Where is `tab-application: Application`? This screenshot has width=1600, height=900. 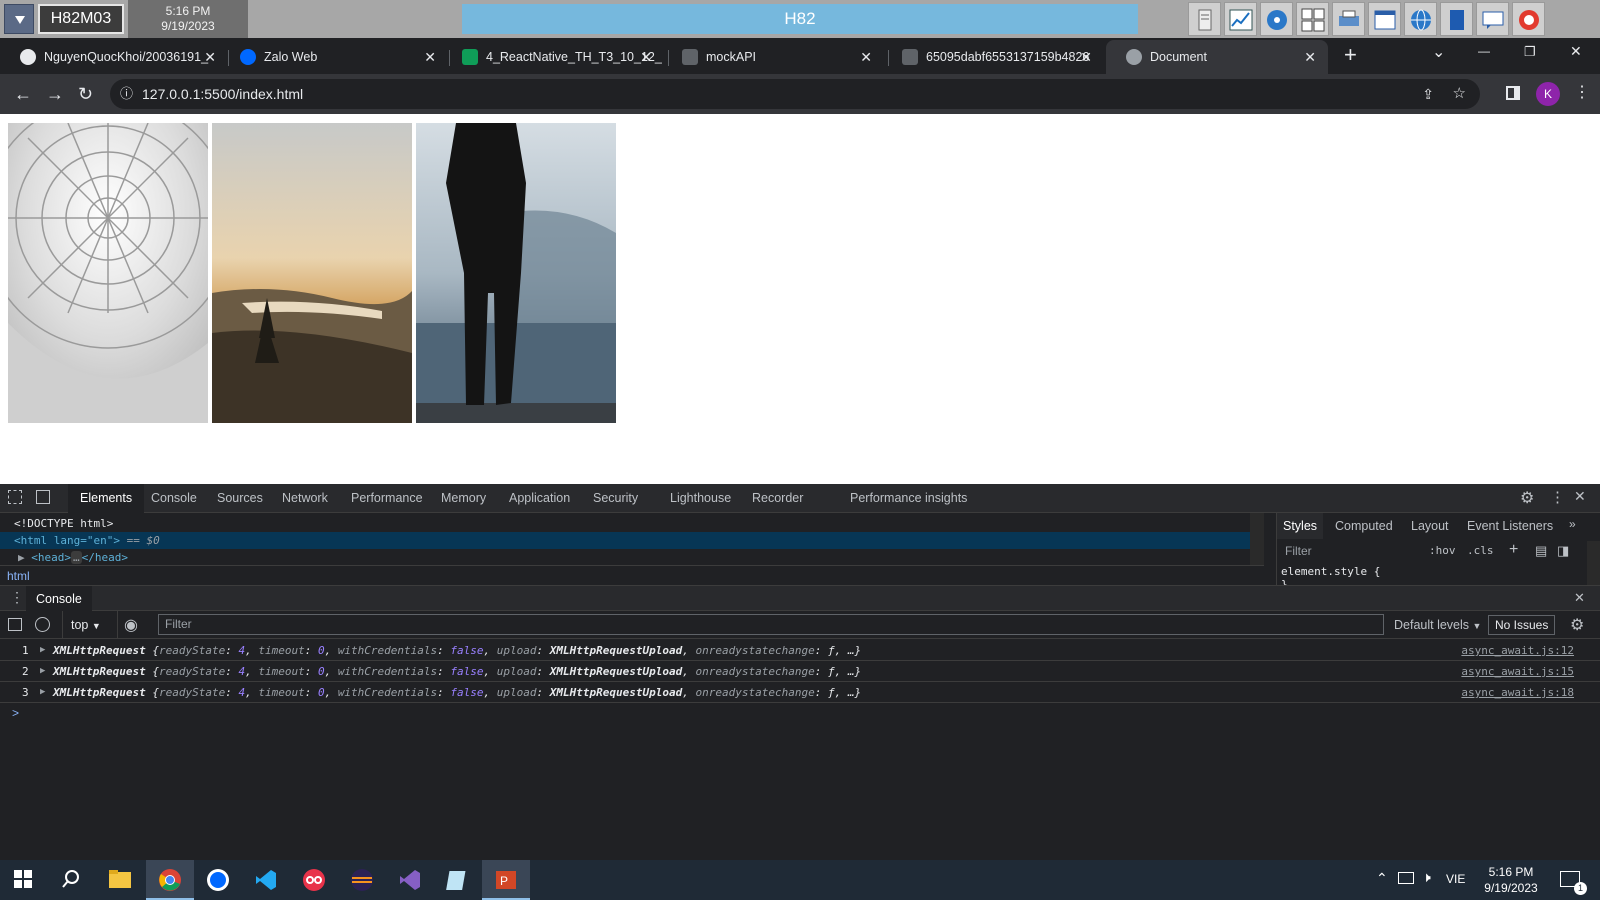 tab-application: Application is located at coordinates (539, 498).